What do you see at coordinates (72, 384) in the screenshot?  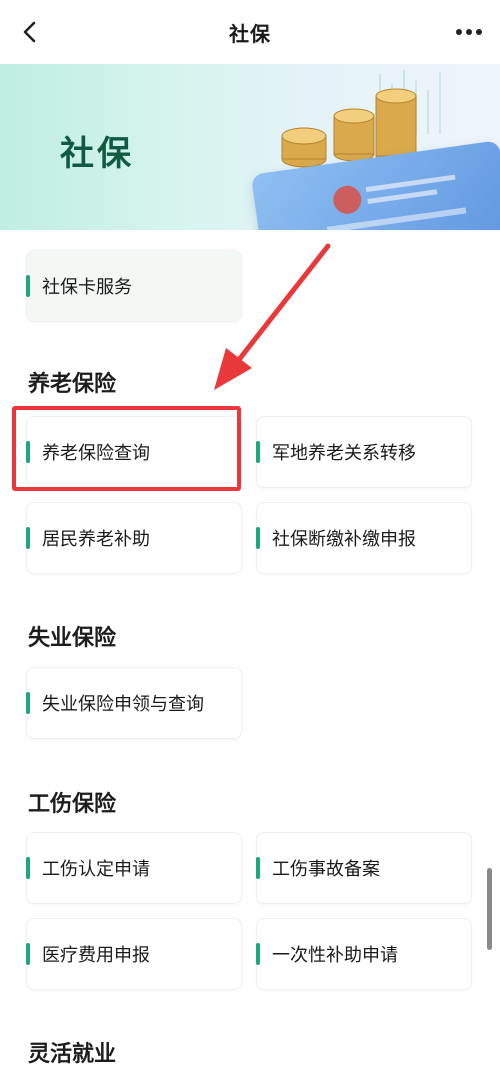 I see `section-title-pension: 养老保险` at bounding box center [72, 384].